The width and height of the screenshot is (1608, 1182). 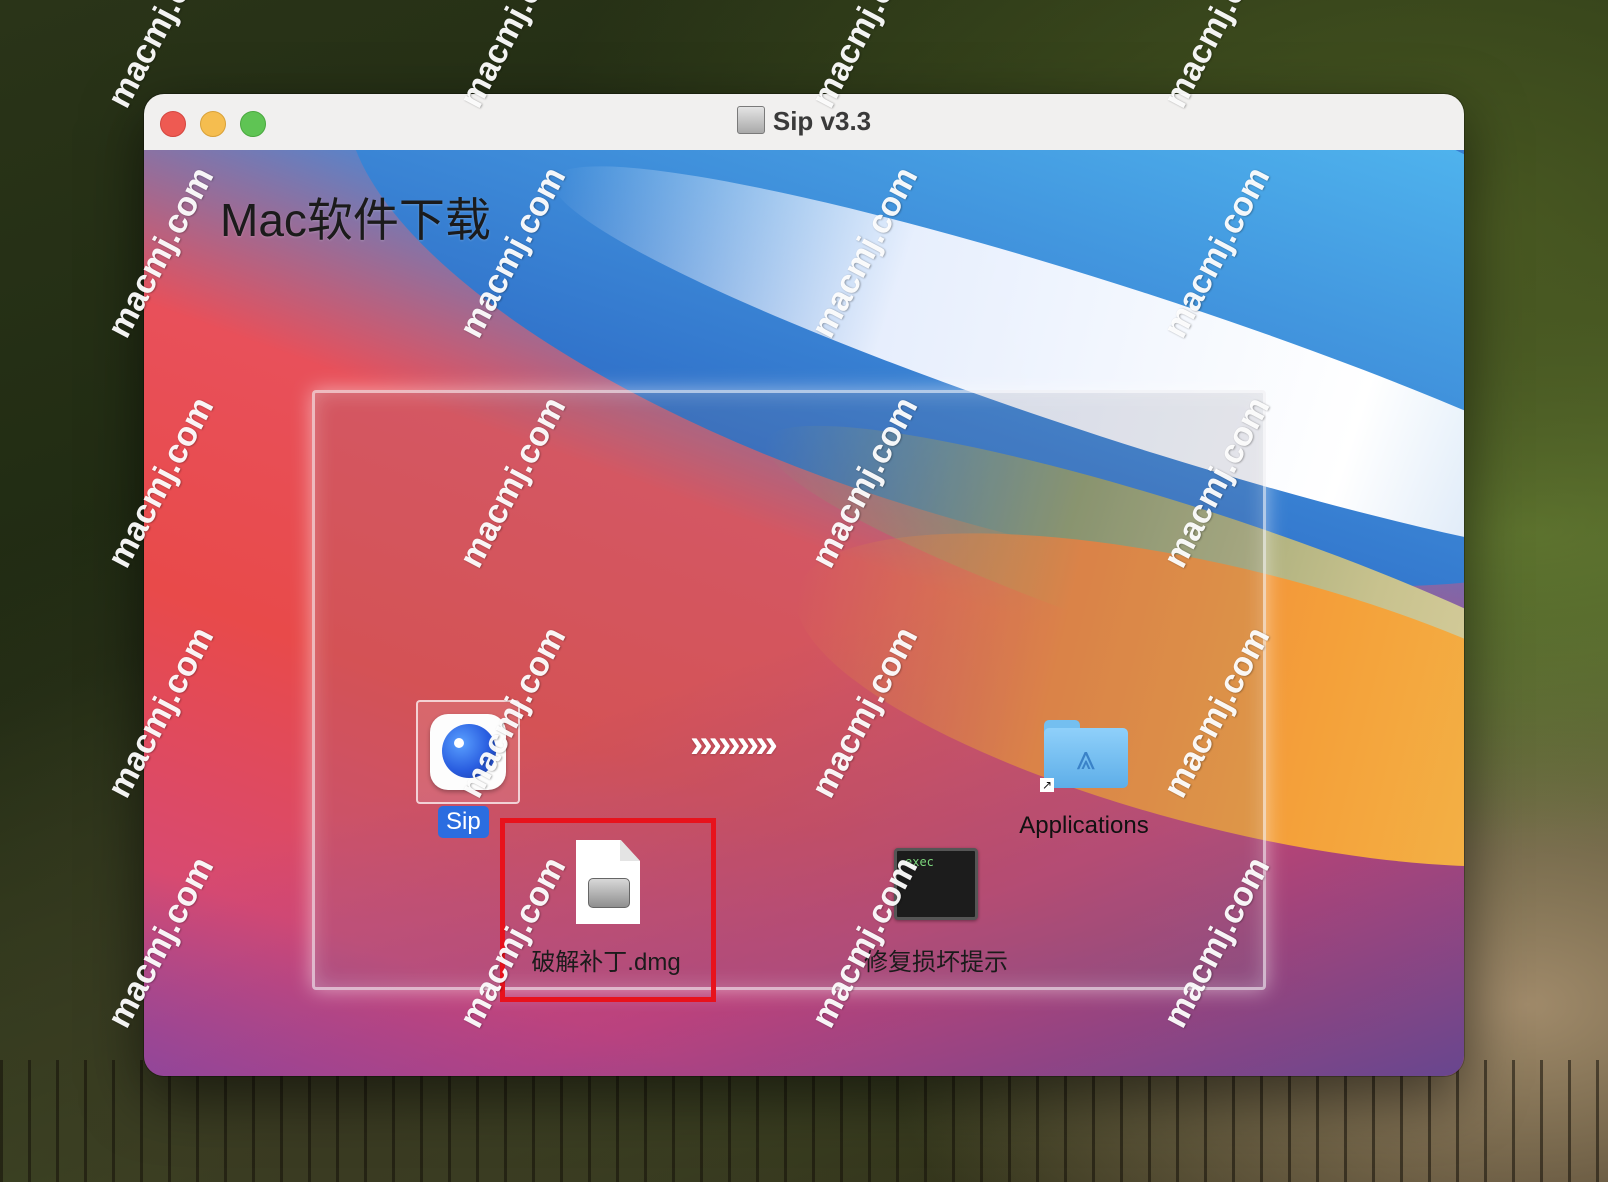 I want to click on sip-eyedropper-ball, so click(x=469, y=751).